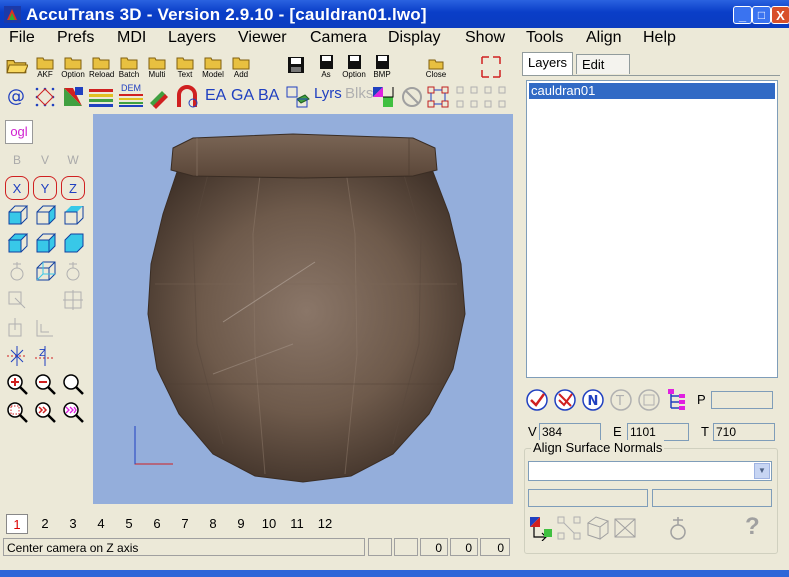 The image size is (789, 577). I want to click on save-button, so click(295, 67).